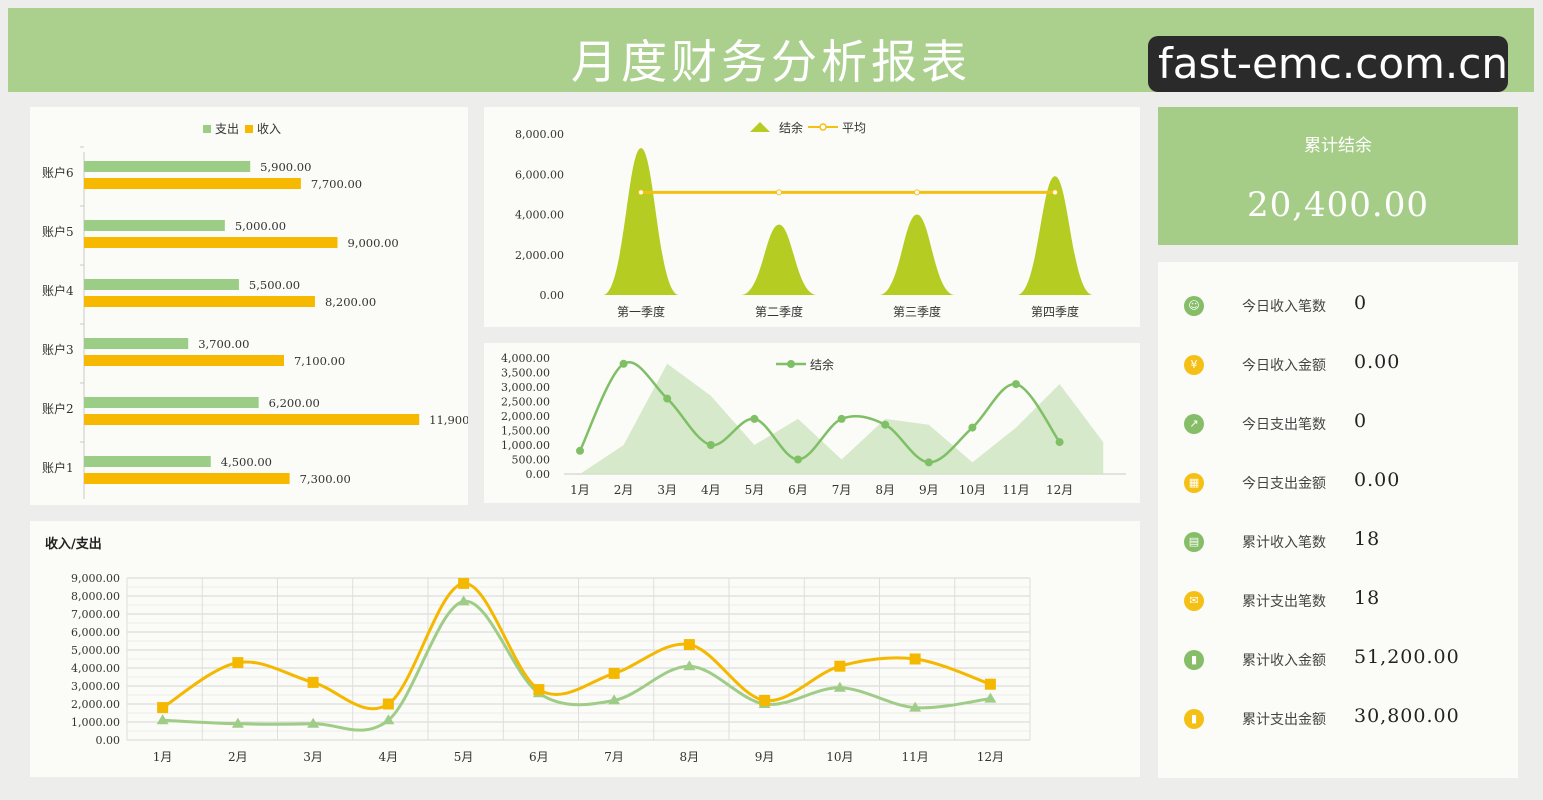  What do you see at coordinates (58, 172) in the screenshot?
I see `category-label: 账户6` at bounding box center [58, 172].